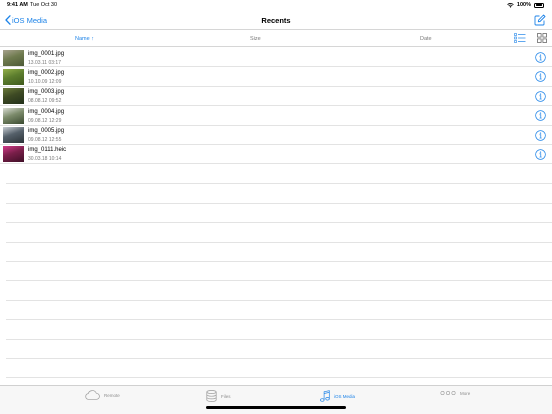  What do you see at coordinates (448, 393) in the screenshot?
I see `more-dots-icon` at bounding box center [448, 393].